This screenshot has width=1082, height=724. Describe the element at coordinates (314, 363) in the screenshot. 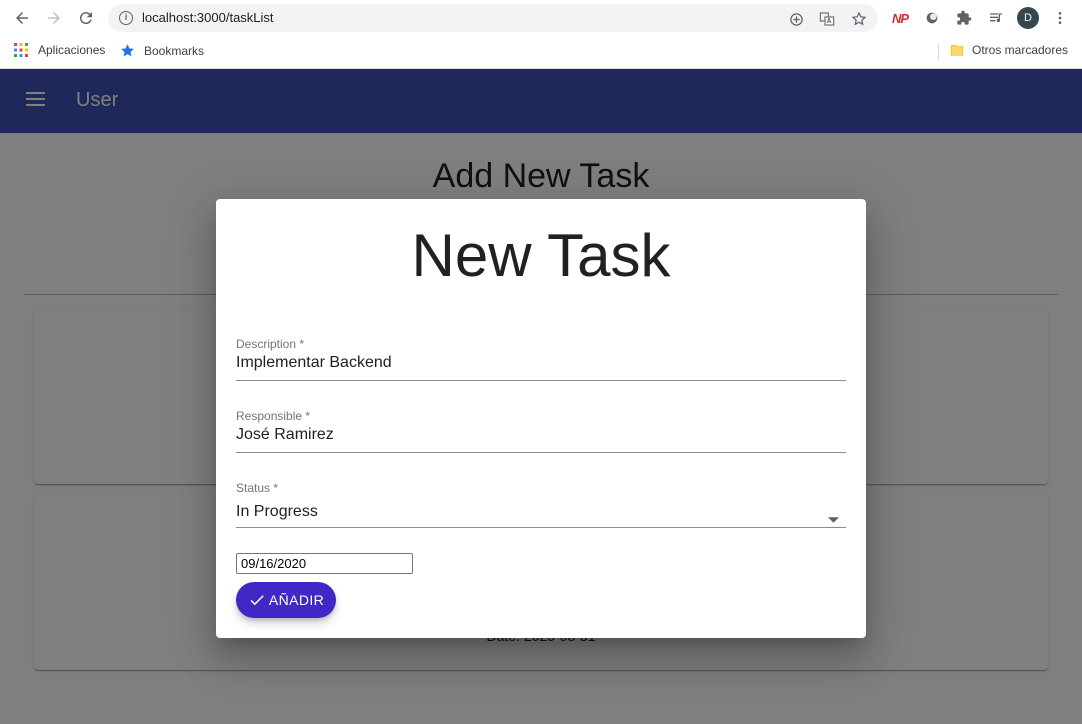

I see `description-input: Implementar Backend` at that location.